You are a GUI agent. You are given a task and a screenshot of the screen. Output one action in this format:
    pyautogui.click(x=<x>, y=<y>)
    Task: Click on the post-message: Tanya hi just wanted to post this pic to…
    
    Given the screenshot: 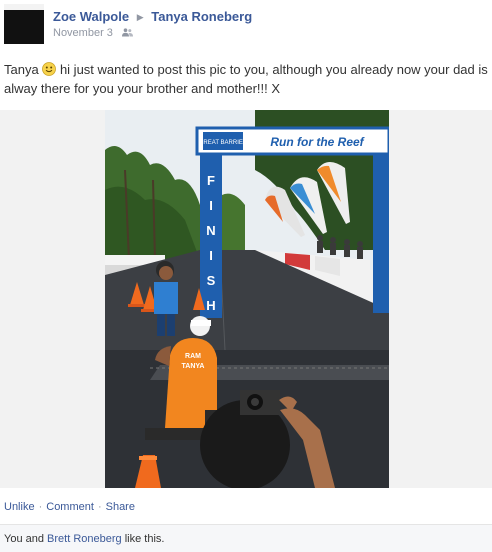 What is the action you would take?
    pyautogui.click(x=246, y=79)
    